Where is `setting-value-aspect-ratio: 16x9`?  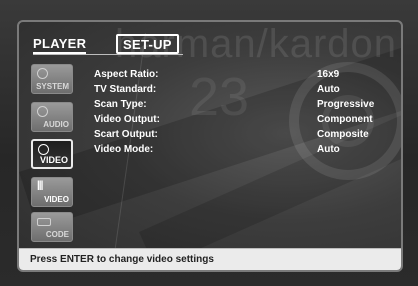 setting-value-aspect-ratio: 16x9 is located at coordinates (328, 74).